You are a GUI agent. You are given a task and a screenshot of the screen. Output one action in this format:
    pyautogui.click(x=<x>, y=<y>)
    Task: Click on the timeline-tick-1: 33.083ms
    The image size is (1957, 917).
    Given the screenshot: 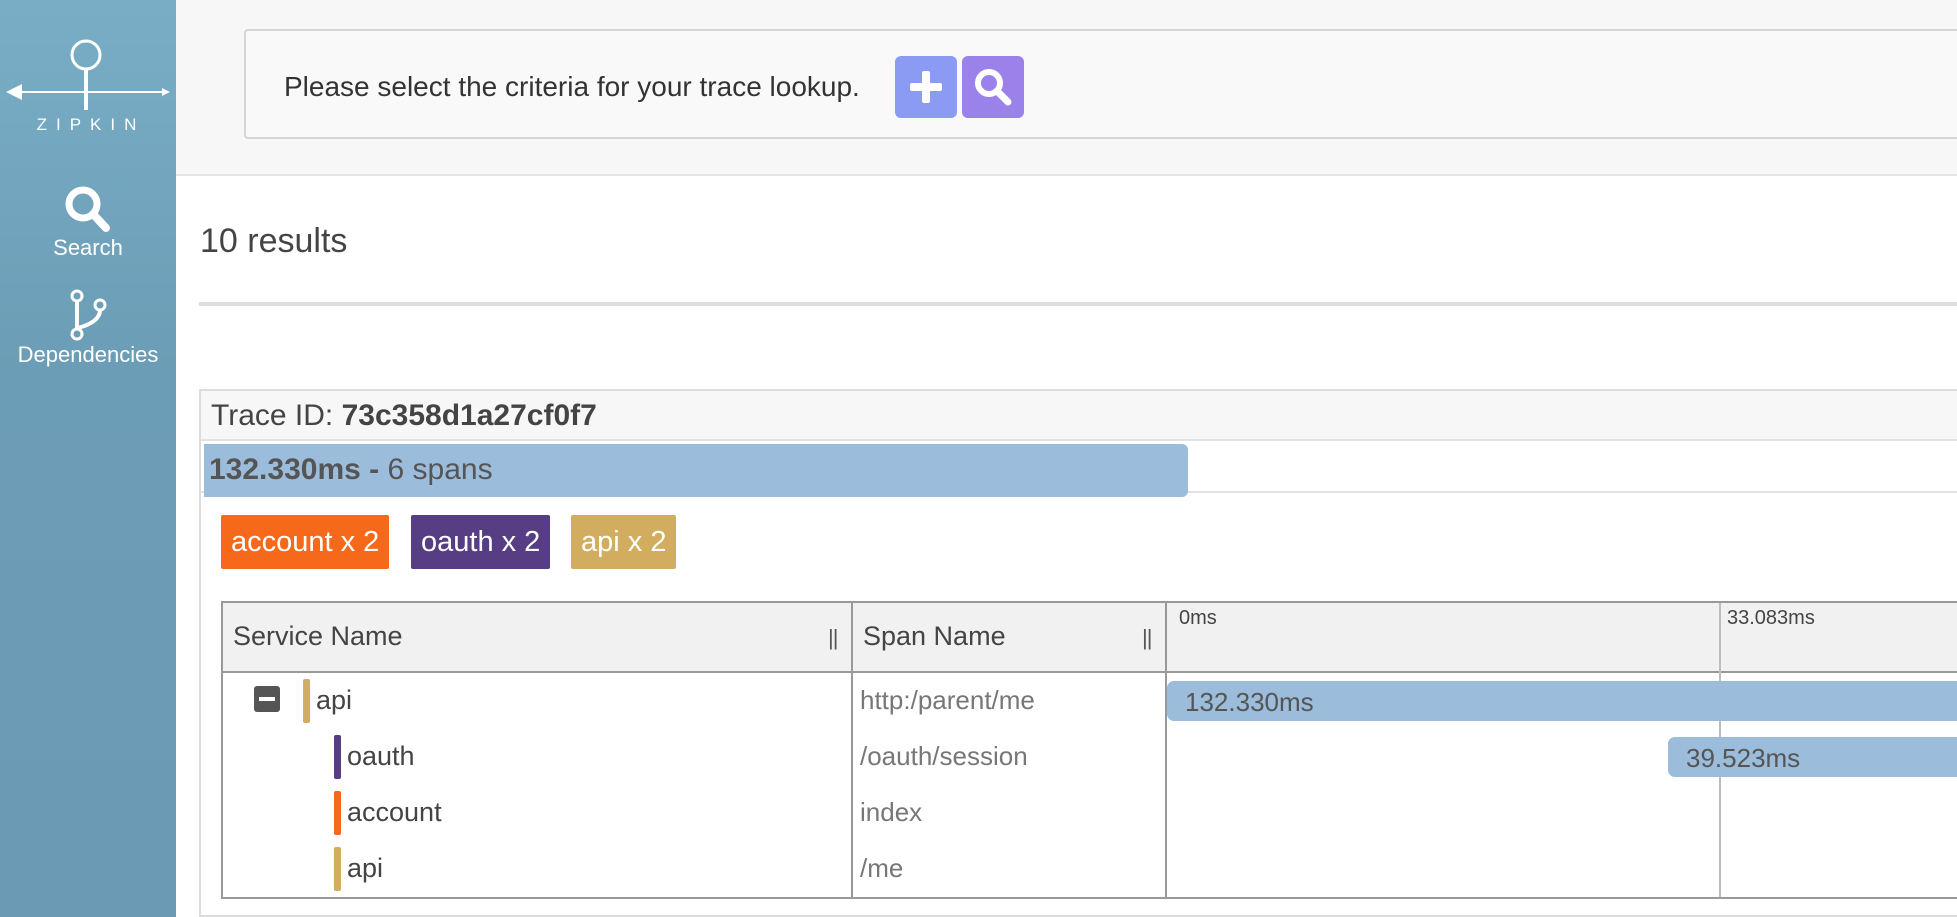 What is the action you would take?
    pyautogui.click(x=1771, y=618)
    